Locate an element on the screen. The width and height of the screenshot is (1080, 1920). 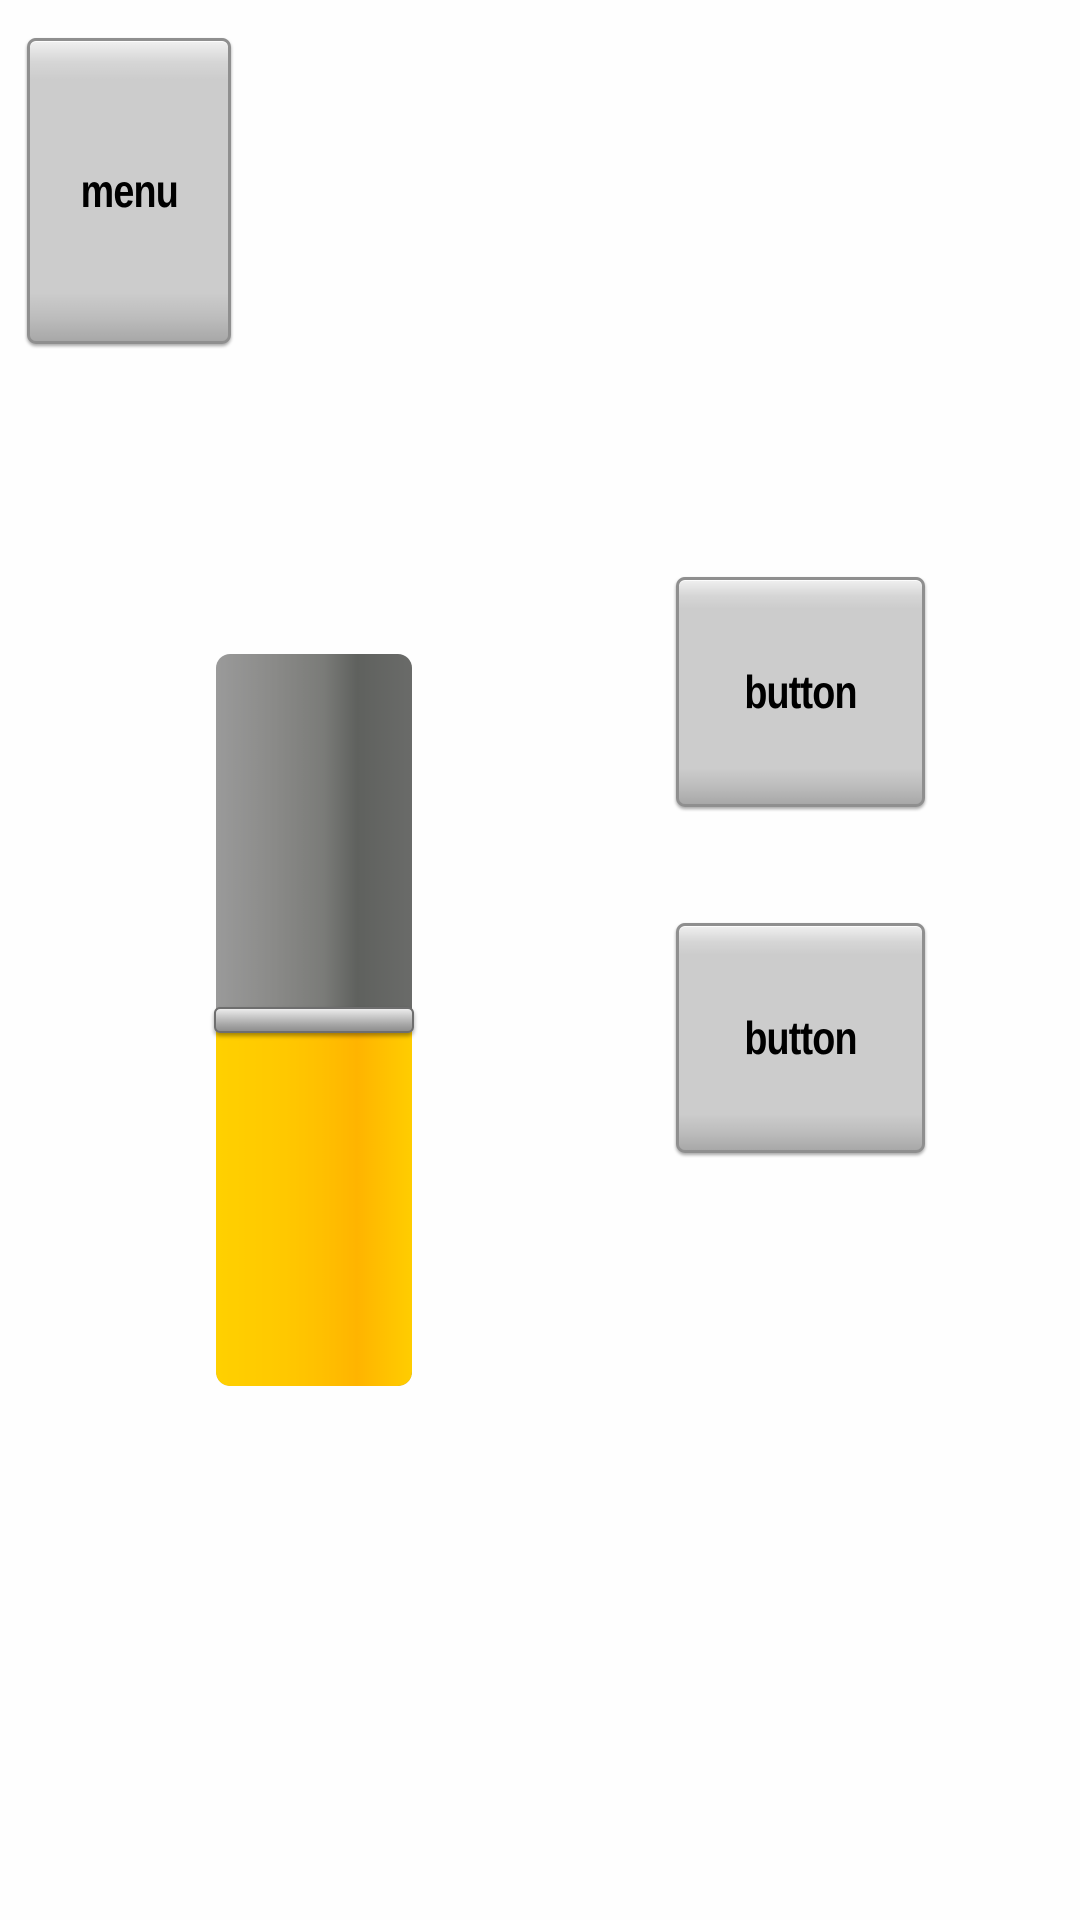
button-2-label: button is located at coordinates (800, 1038).